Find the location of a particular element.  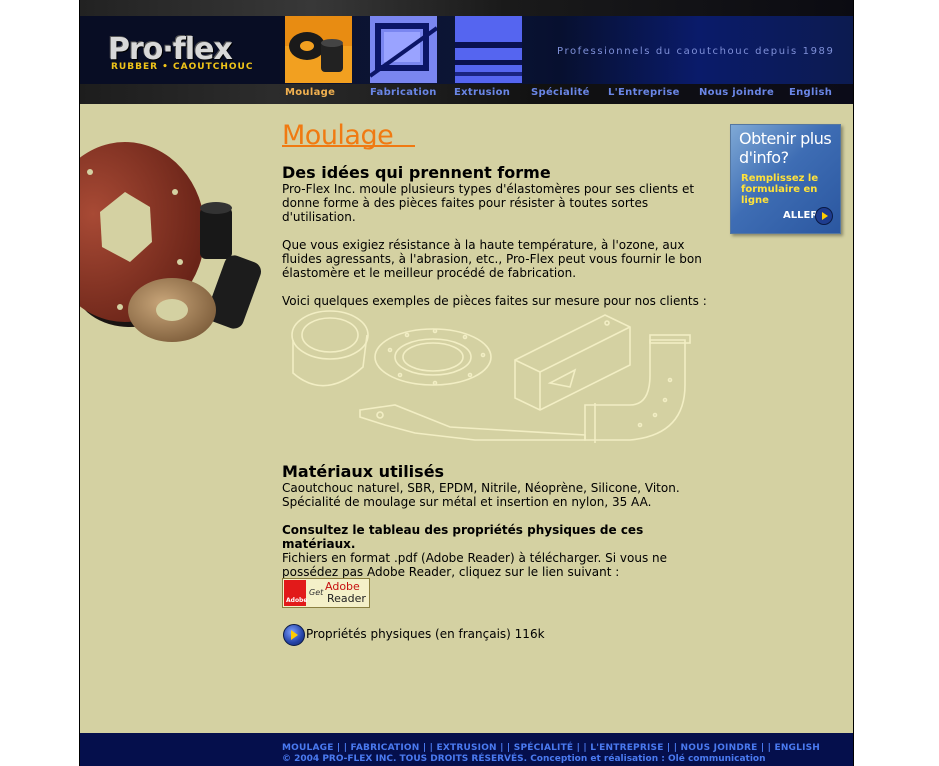

pdf-arrow-icon is located at coordinates (294, 635).